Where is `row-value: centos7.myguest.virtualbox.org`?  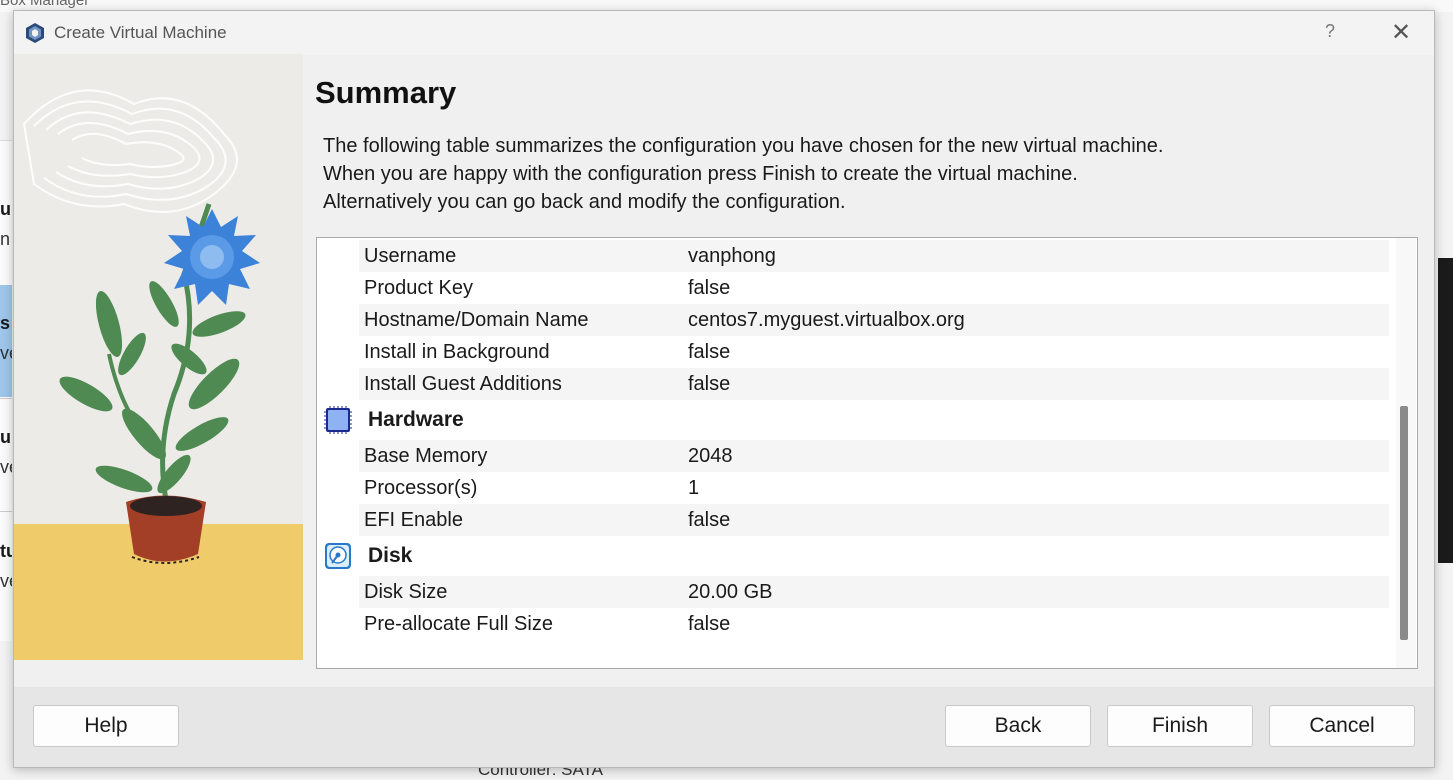
row-value: centos7.myguest.virtualbox.org is located at coordinates (826, 320).